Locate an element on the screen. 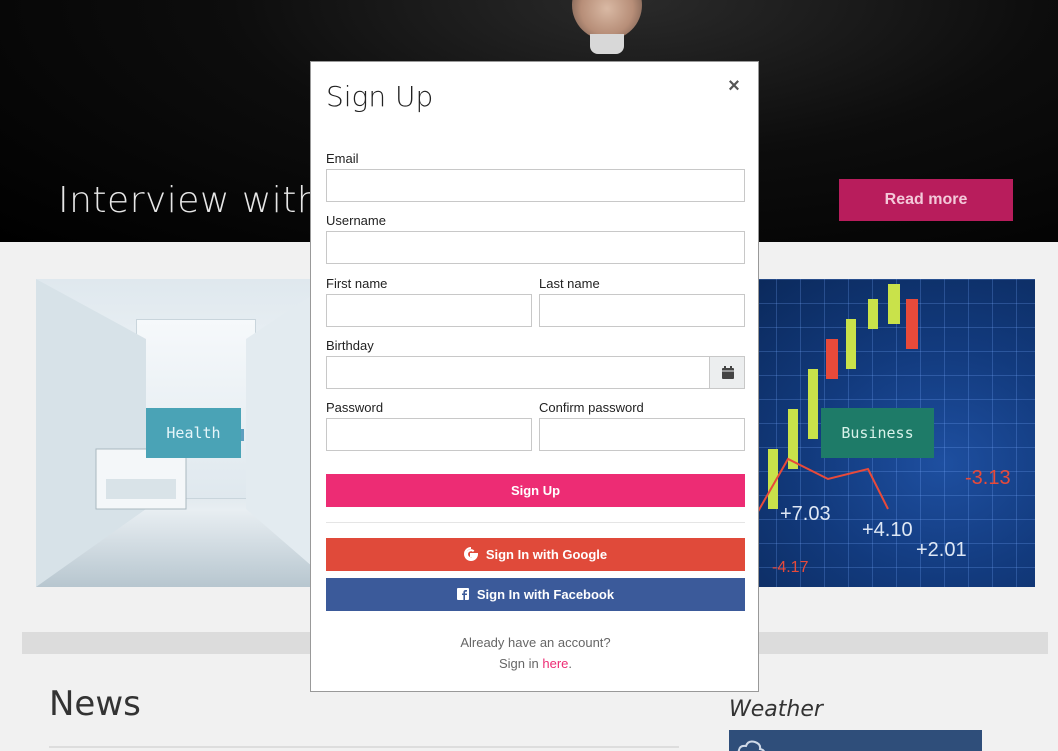 This screenshot has width=1058, height=751. facebook-button-label: Sign In with Facebook is located at coordinates (545, 594).